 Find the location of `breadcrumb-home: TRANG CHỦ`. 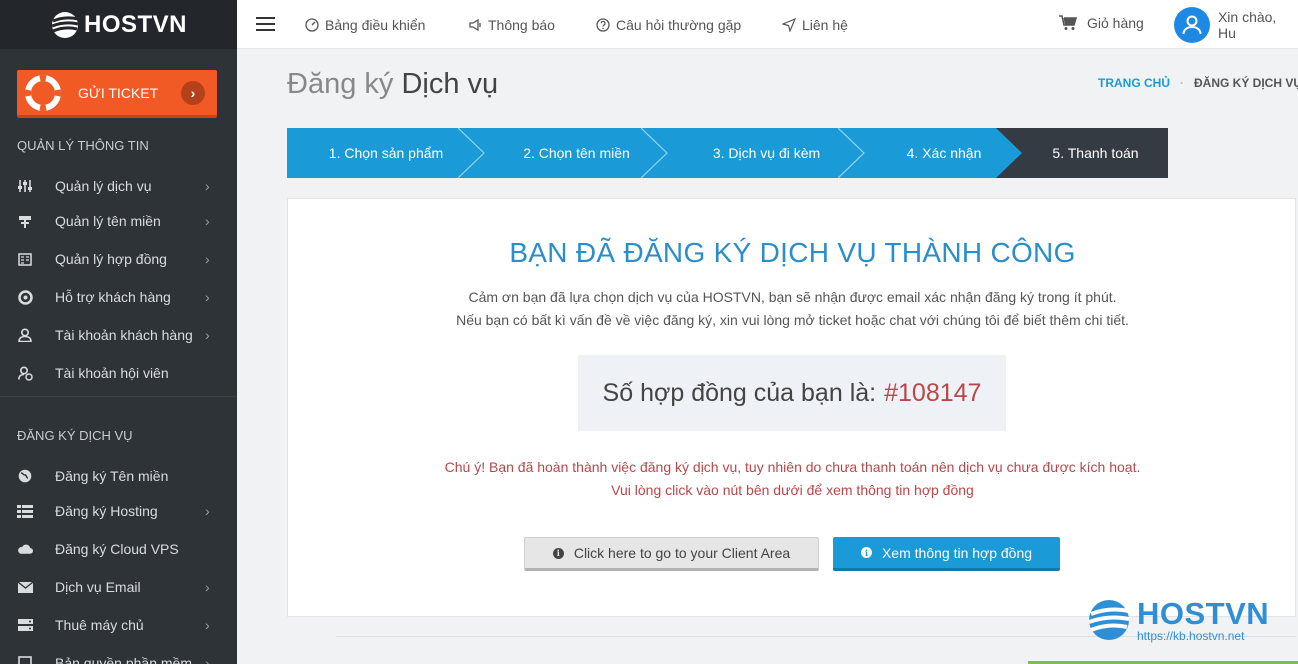

breadcrumb-home: TRANG CHỦ is located at coordinates (1134, 83).